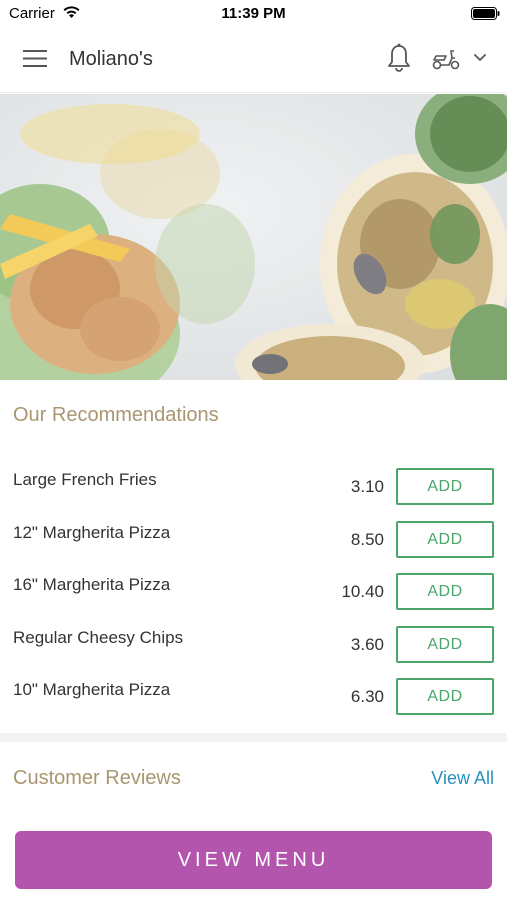  I want to click on recommendations-heading: Our Recommendations, so click(116, 415).